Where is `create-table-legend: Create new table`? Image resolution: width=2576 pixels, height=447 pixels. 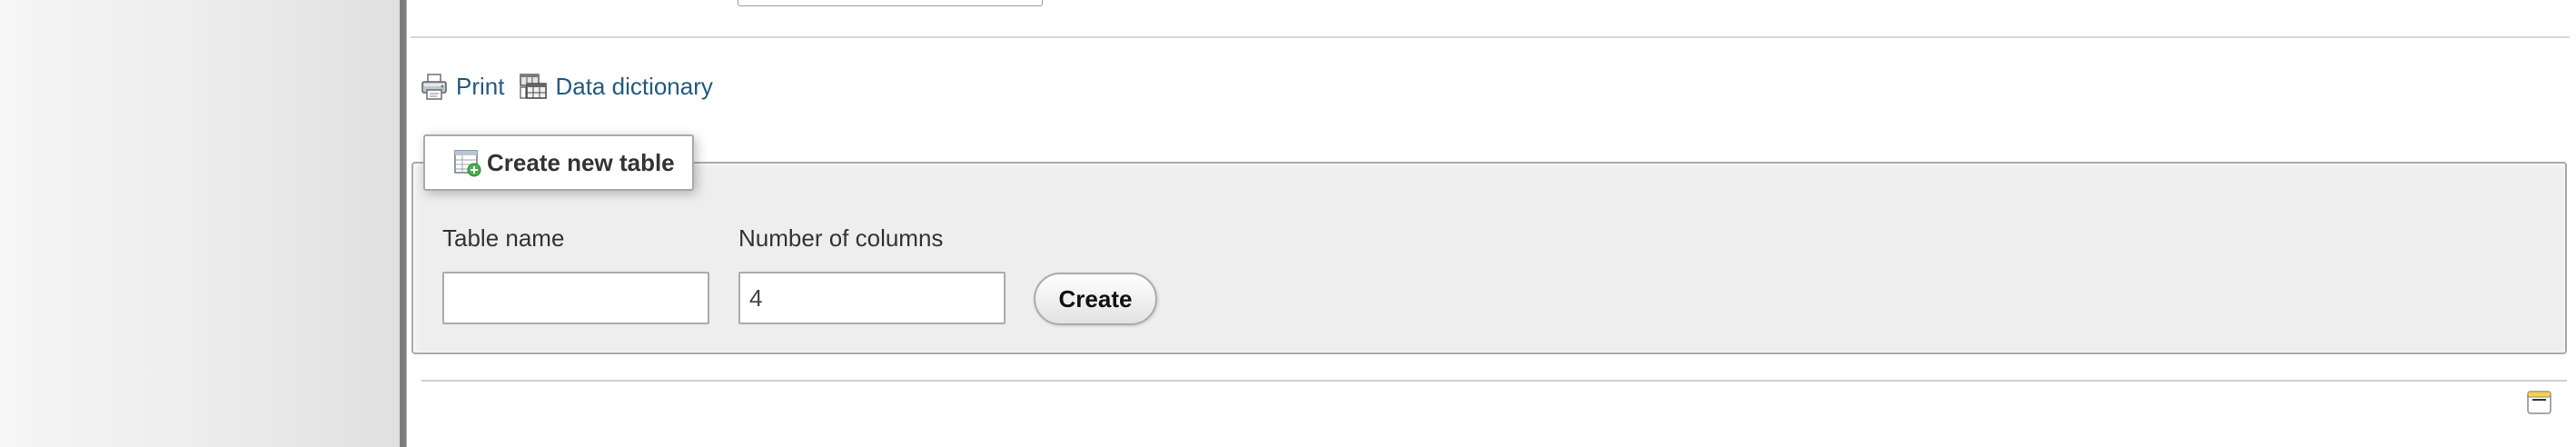 create-table-legend: Create new table is located at coordinates (558, 162).